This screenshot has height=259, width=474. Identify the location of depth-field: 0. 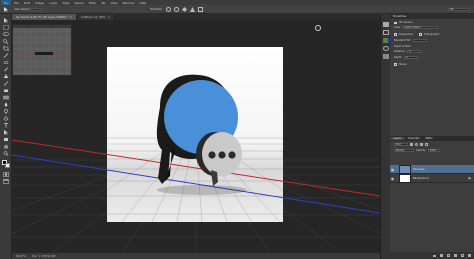
(411, 57).